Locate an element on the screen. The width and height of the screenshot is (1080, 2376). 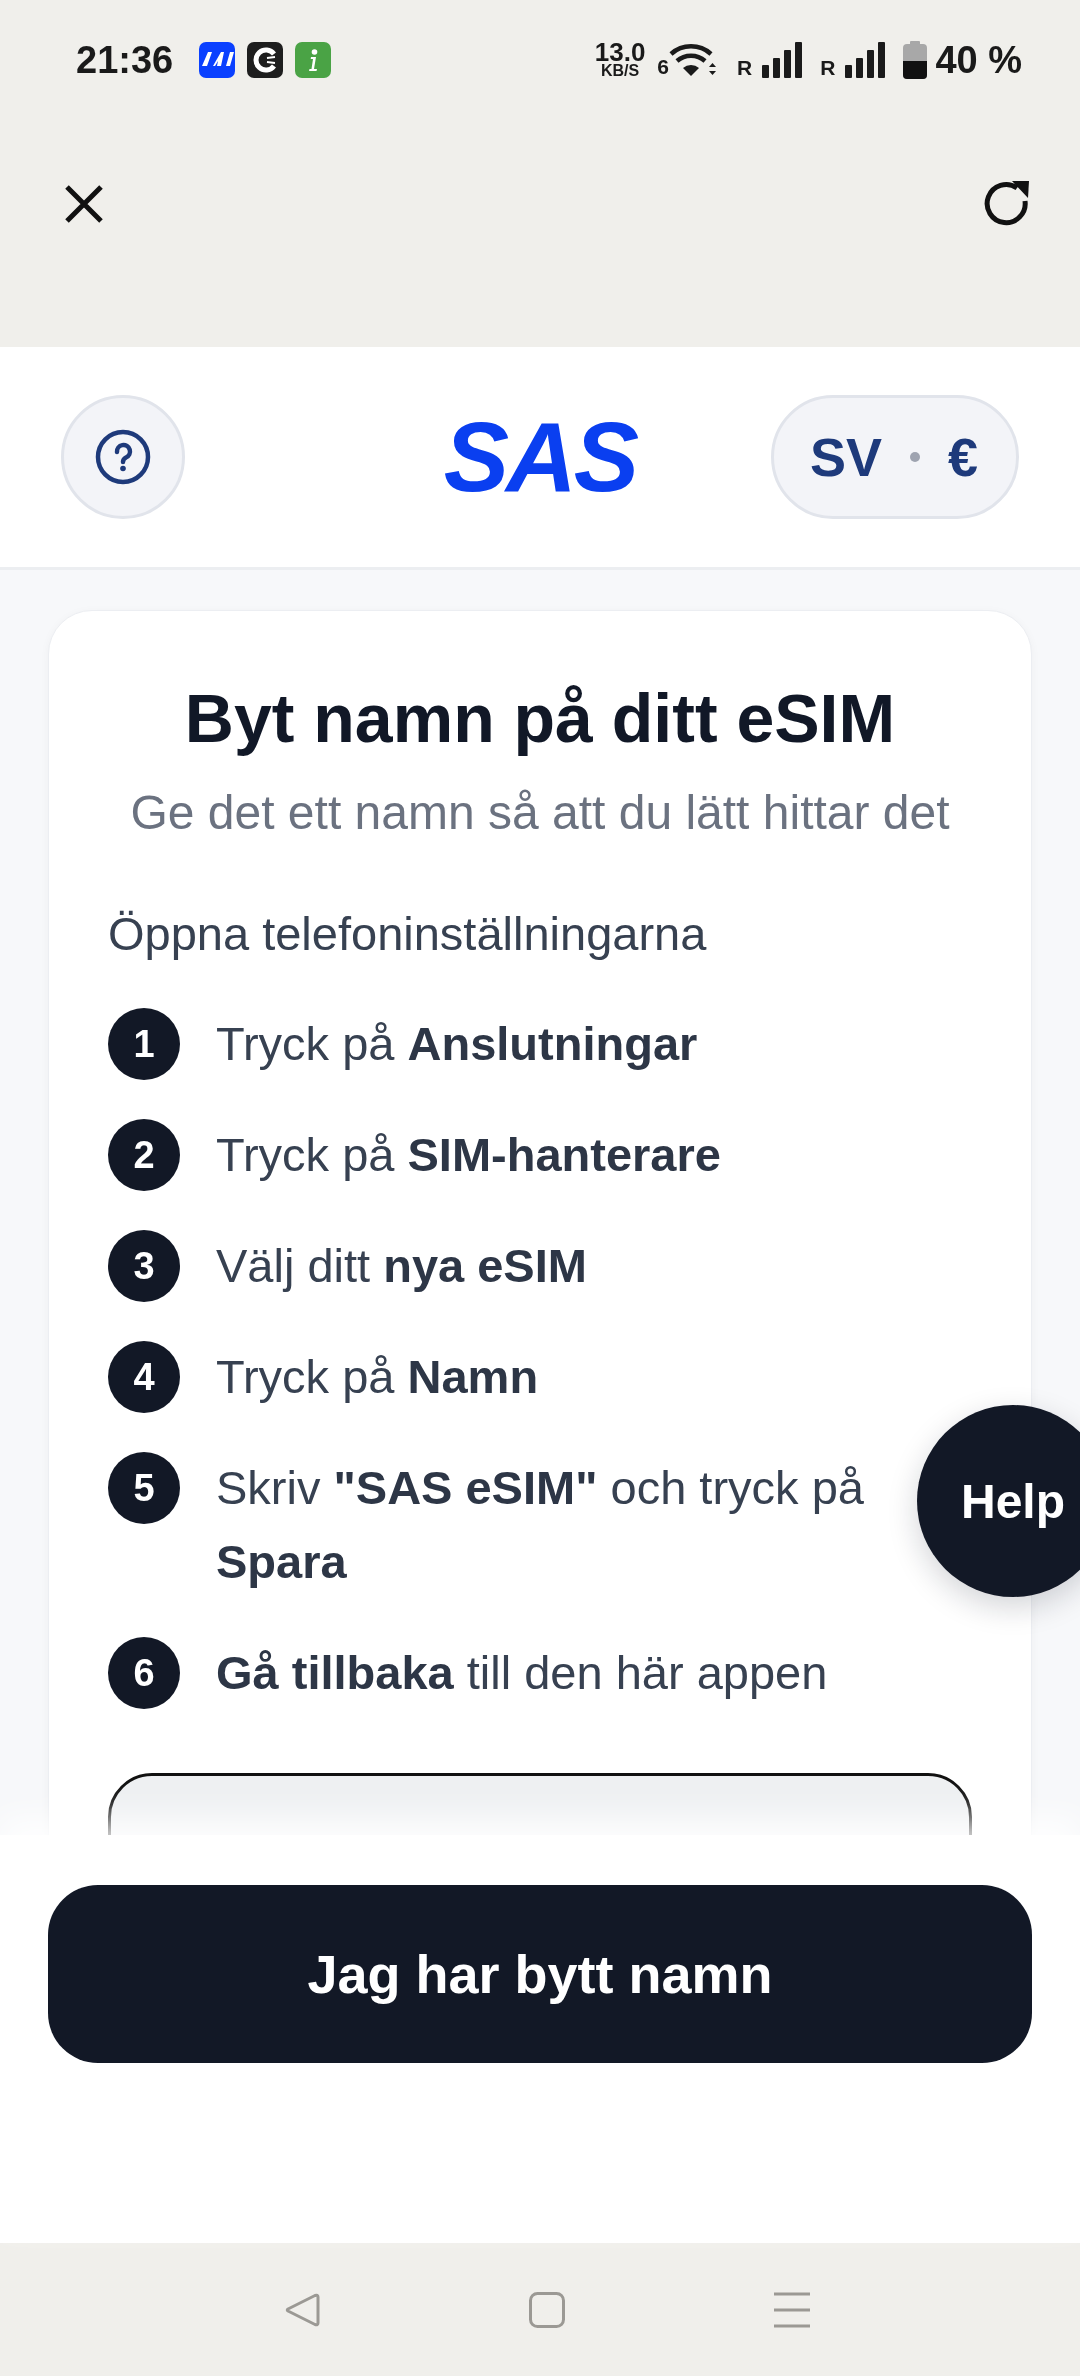
network-speed: 13.0 is located at coordinates (620, 52).